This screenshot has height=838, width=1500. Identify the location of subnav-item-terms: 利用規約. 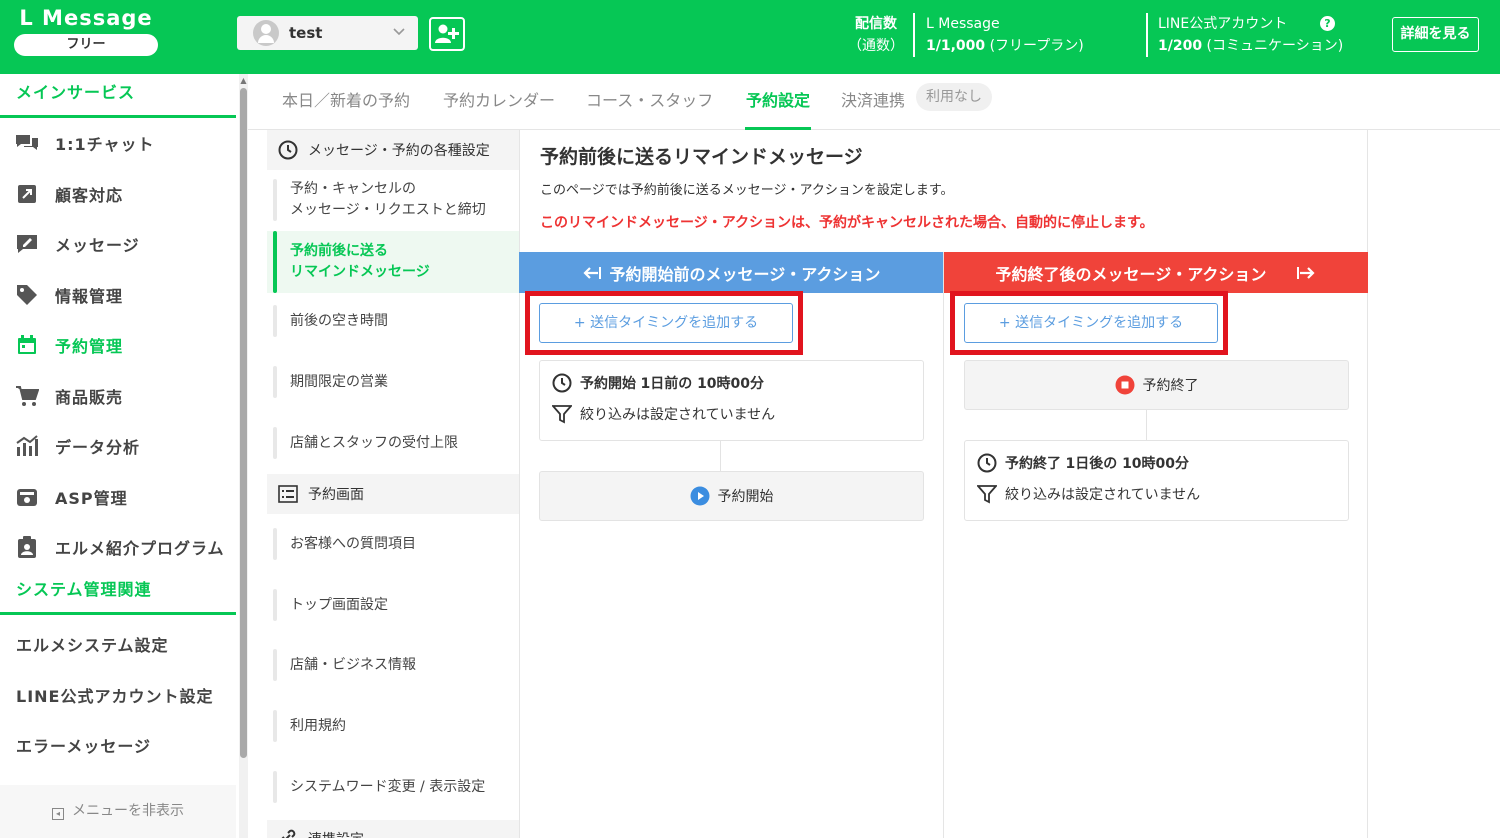
(393, 726).